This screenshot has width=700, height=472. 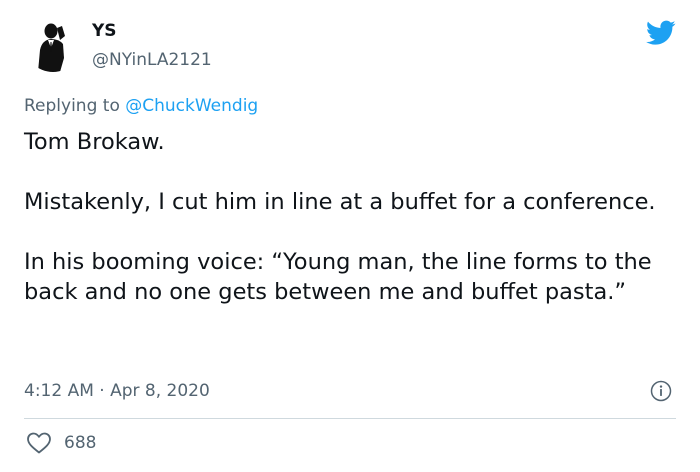 I want to click on author-block: YS @NYinLA2121, so click(x=152, y=45).